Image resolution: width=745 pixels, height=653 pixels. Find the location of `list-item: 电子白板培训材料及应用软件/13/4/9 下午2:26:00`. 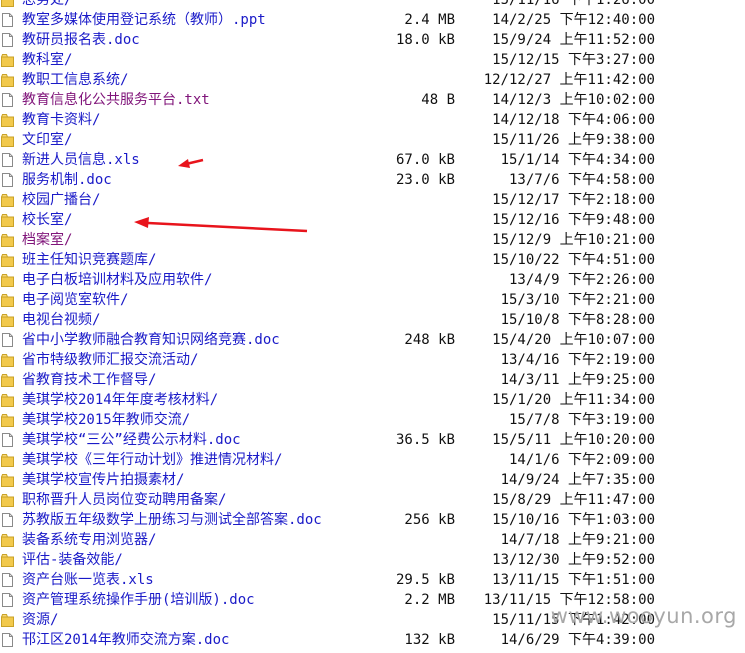

list-item: 电子白板培训材料及应用软件/13/4/9 下午2:26:00 is located at coordinates (372, 280).